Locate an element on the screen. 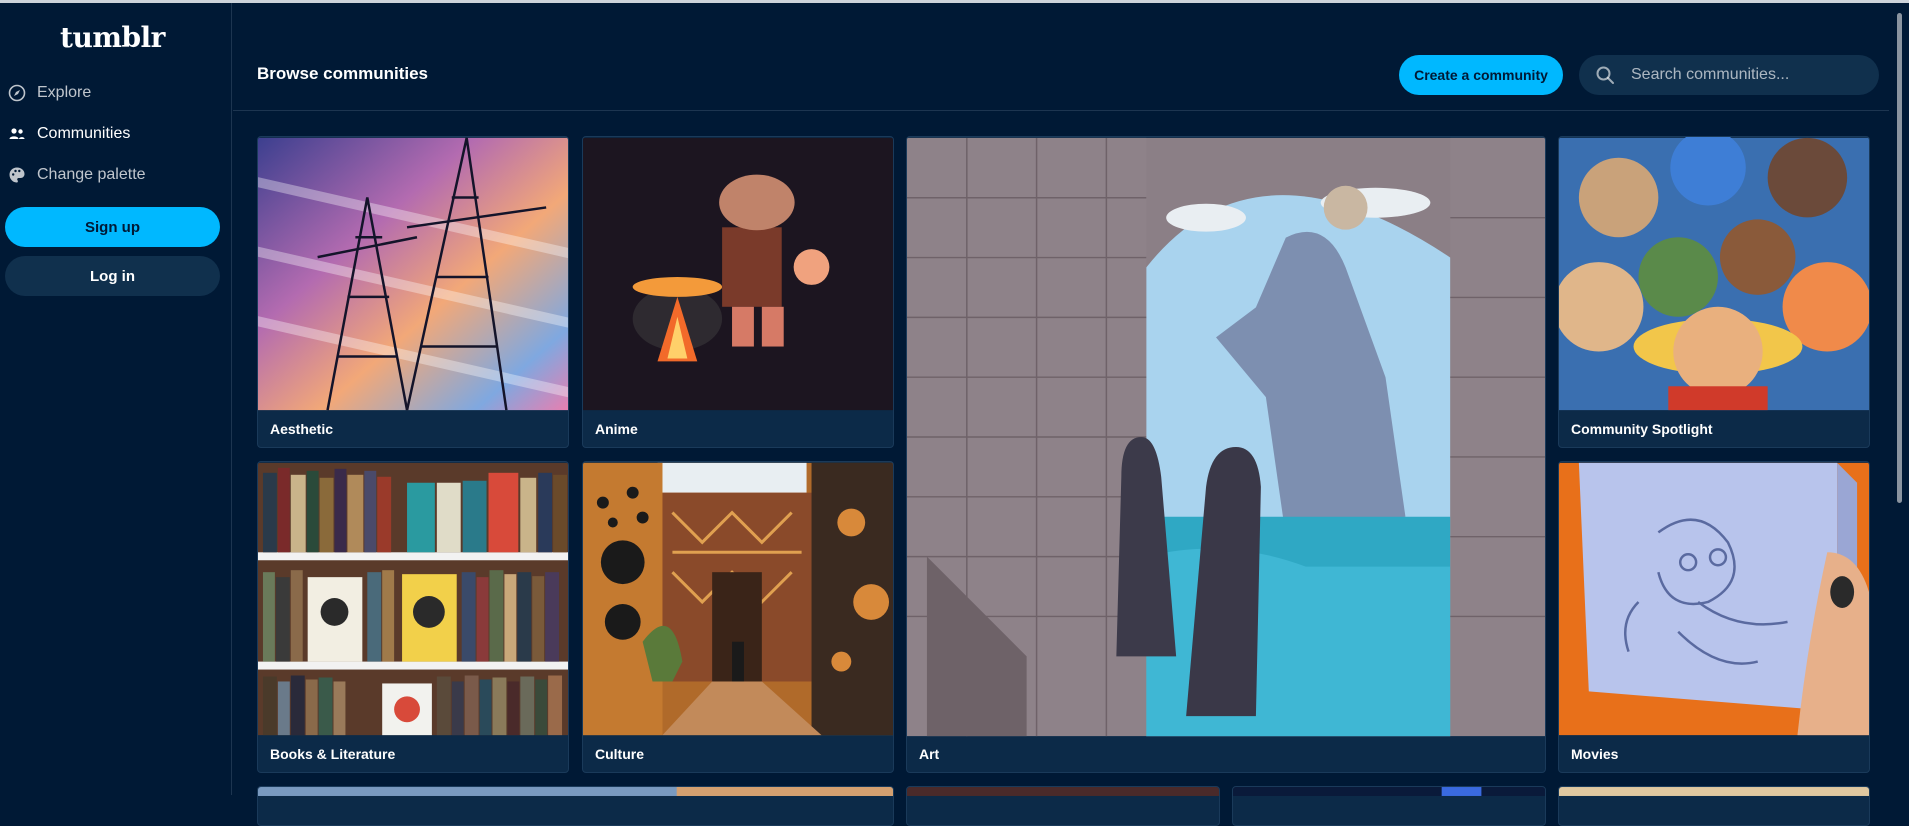  page-title: Browse communities is located at coordinates (342, 73).